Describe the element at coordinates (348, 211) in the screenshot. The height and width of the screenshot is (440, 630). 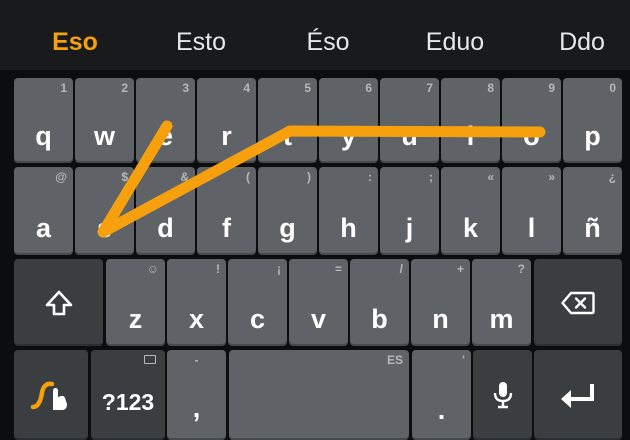
I see `key-h: :h` at that location.